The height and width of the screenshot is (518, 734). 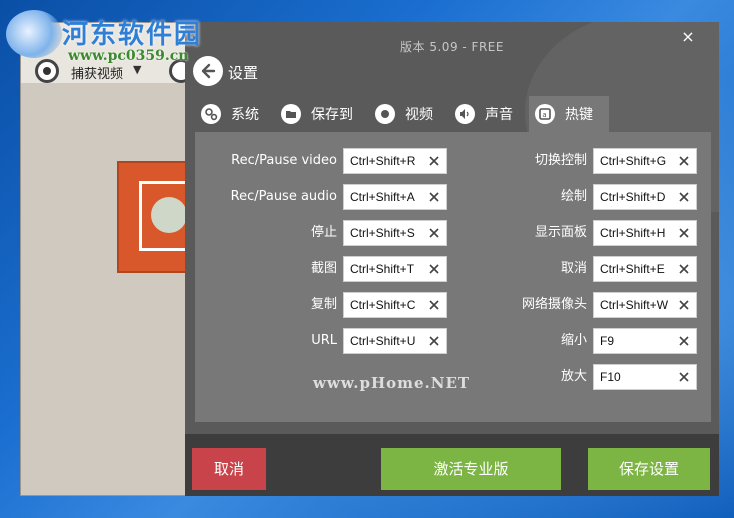 What do you see at coordinates (573, 340) in the screenshot?
I see `hotkey-label: 缩小` at bounding box center [573, 340].